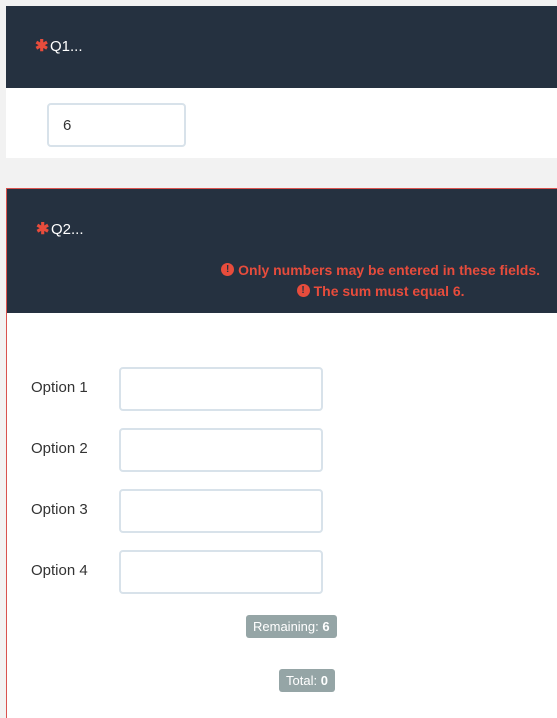  What do you see at coordinates (59, 509) in the screenshot?
I see `option-label: Option 3` at bounding box center [59, 509].